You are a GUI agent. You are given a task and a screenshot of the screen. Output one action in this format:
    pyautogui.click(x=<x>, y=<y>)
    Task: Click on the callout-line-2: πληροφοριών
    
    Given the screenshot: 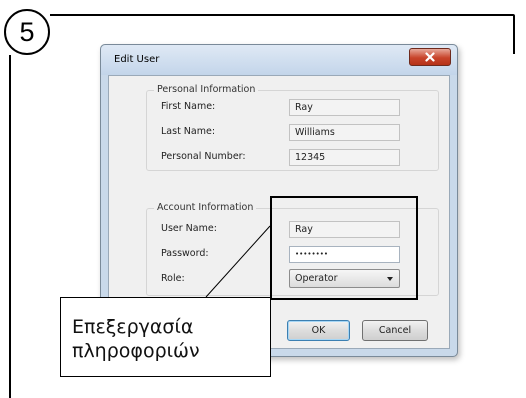 What is the action you would take?
    pyautogui.click(x=136, y=351)
    